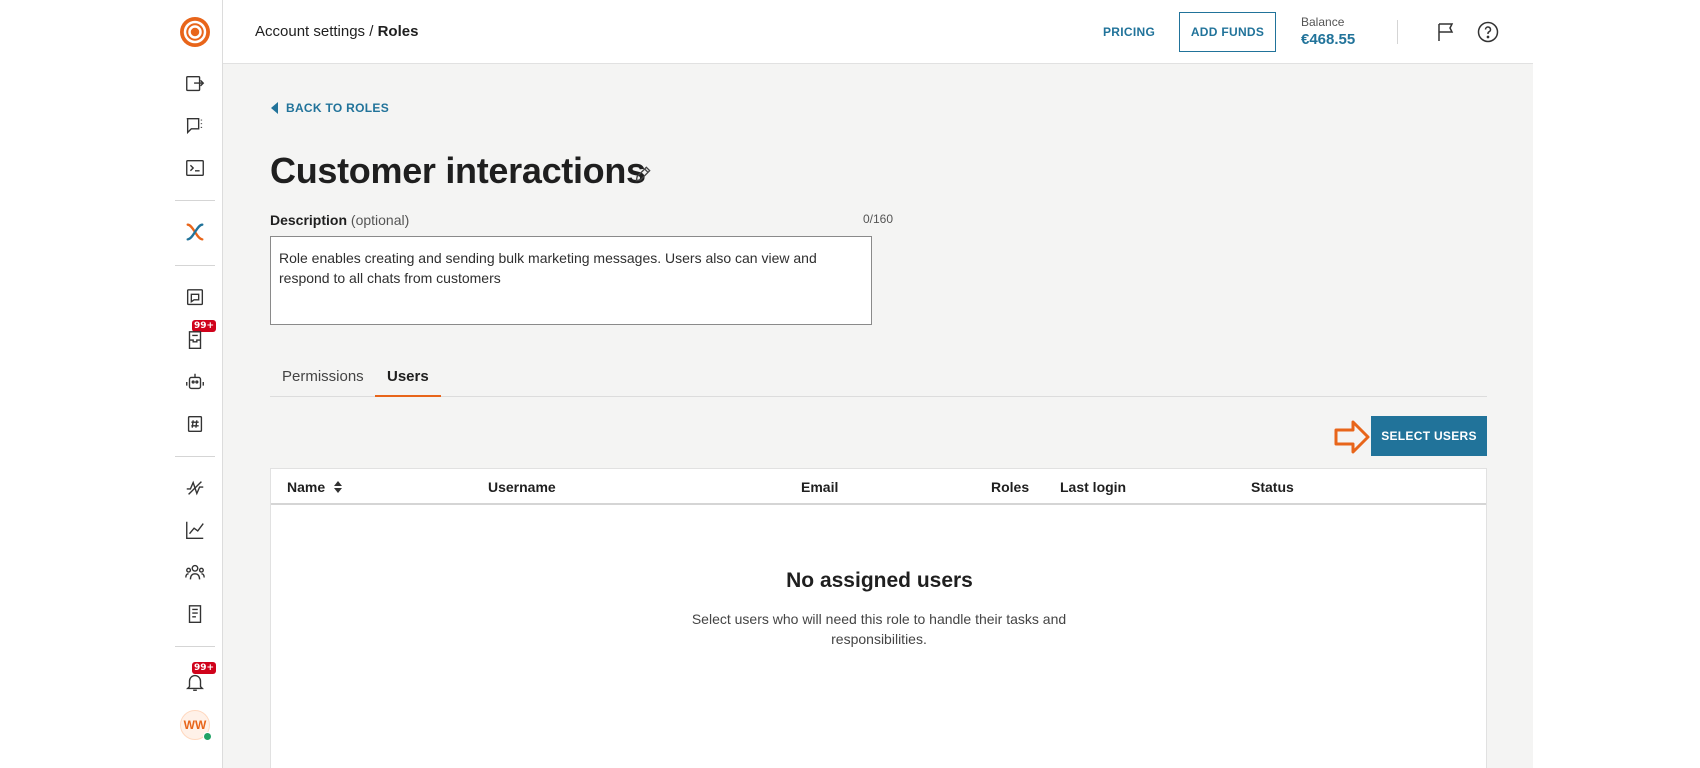 The height and width of the screenshot is (768, 1700). I want to click on column-header-username: Username, so click(522, 487).